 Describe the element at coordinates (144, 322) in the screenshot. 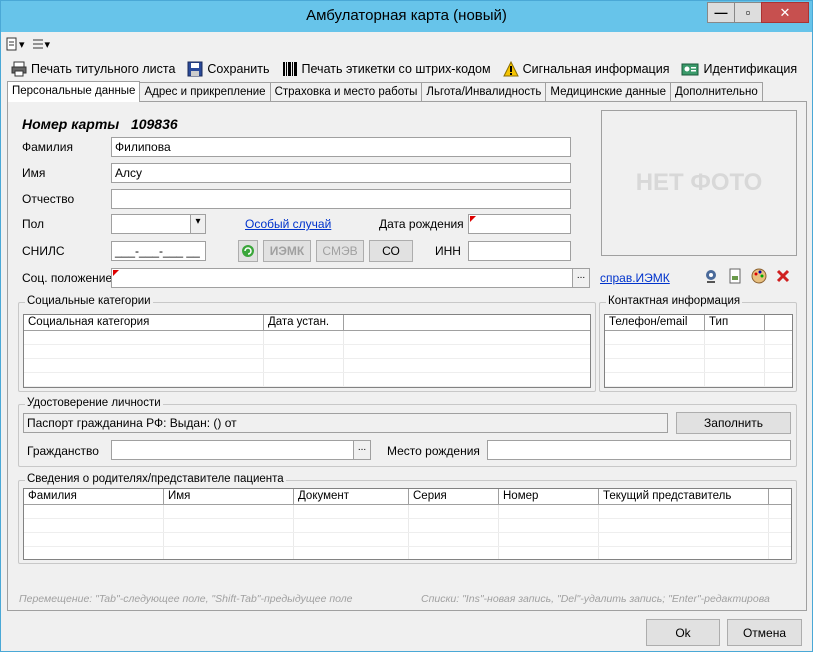

I see `column-header: Социальная категория` at that location.